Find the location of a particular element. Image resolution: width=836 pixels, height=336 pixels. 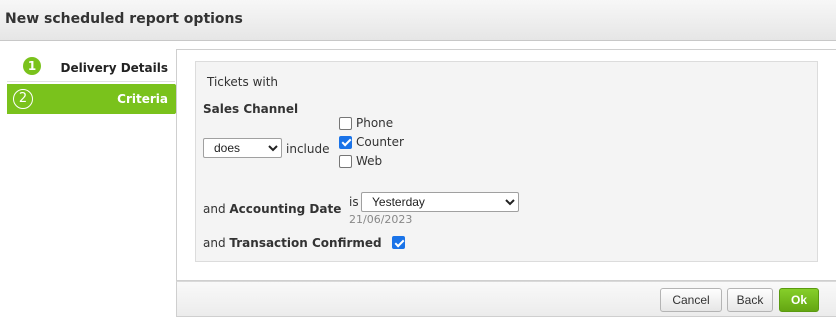

step-2-label: Criteria is located at coordinates (142, 99).